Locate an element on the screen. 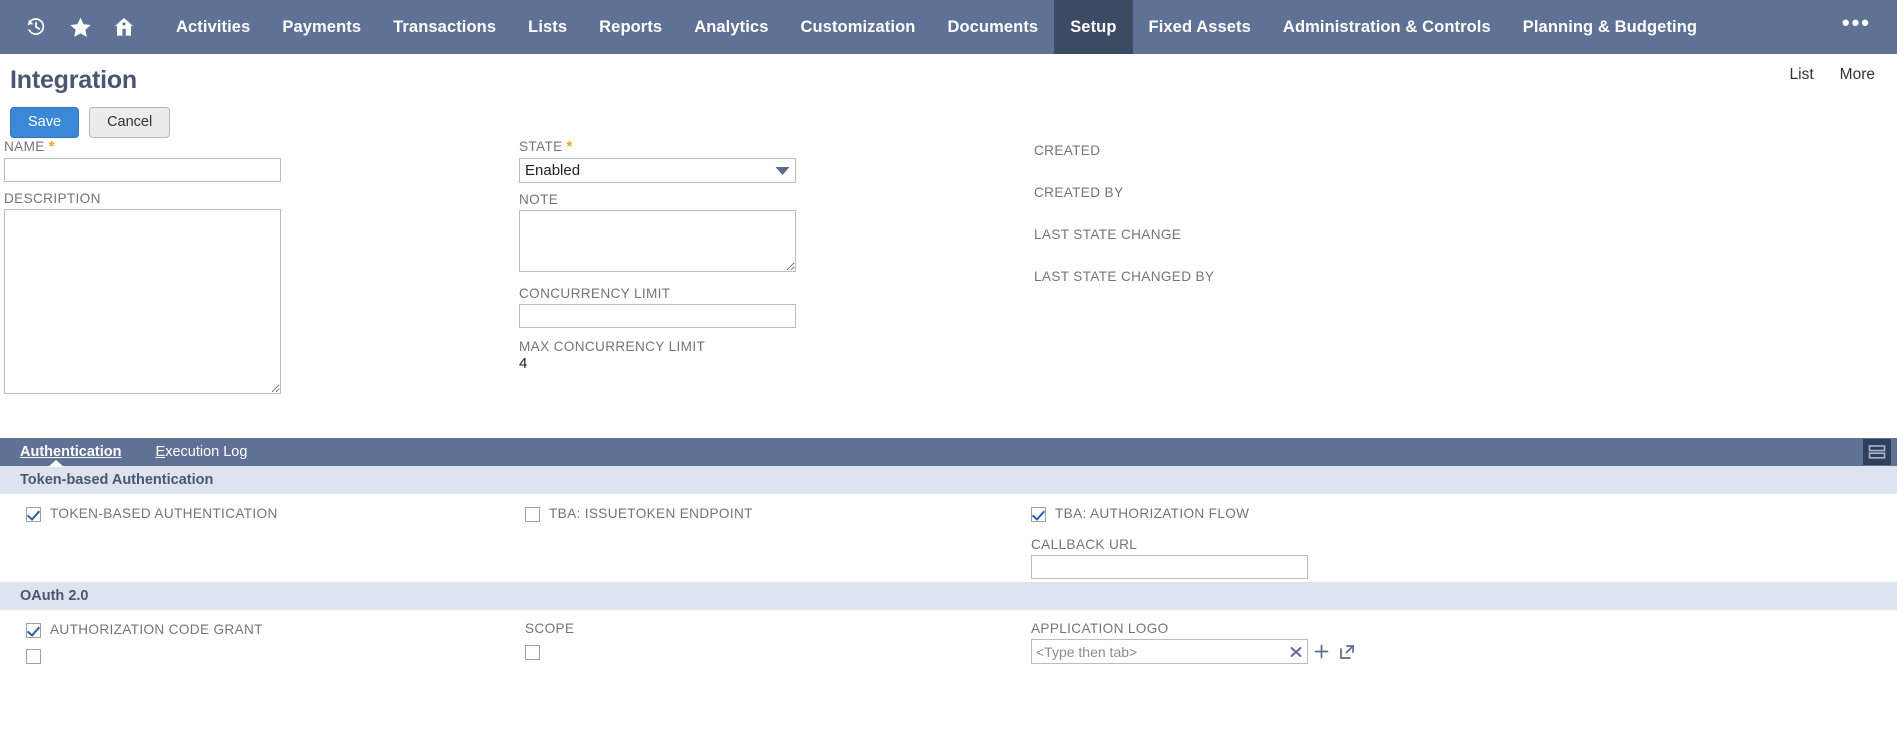 The image size is (1897, 751). scope-label: SCOPE is located at coordinates (550, 628).